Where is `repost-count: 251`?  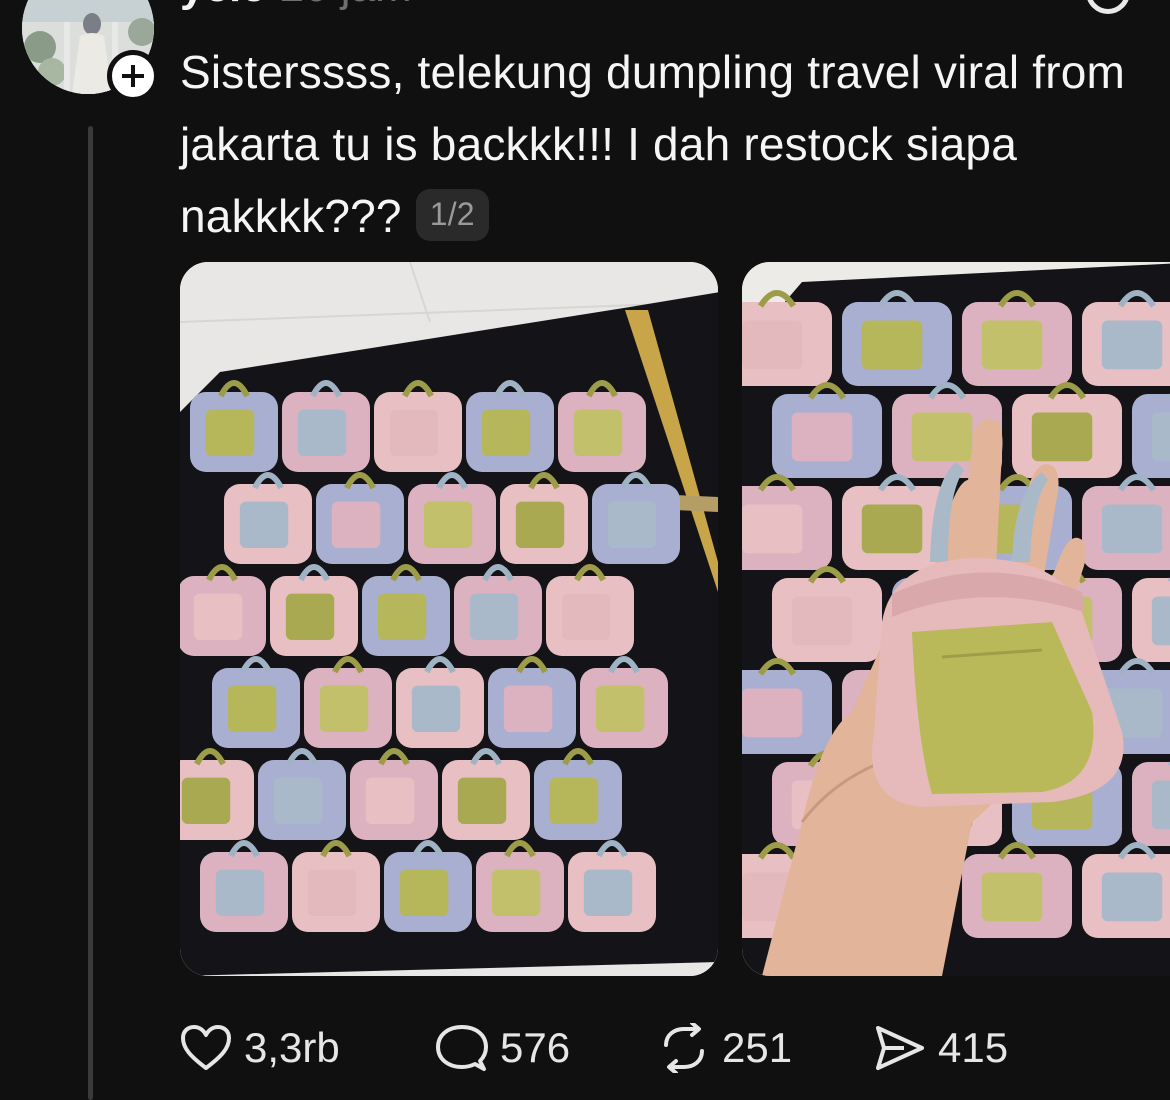
repost-count: 251 is located at coordinates (757, 1047).